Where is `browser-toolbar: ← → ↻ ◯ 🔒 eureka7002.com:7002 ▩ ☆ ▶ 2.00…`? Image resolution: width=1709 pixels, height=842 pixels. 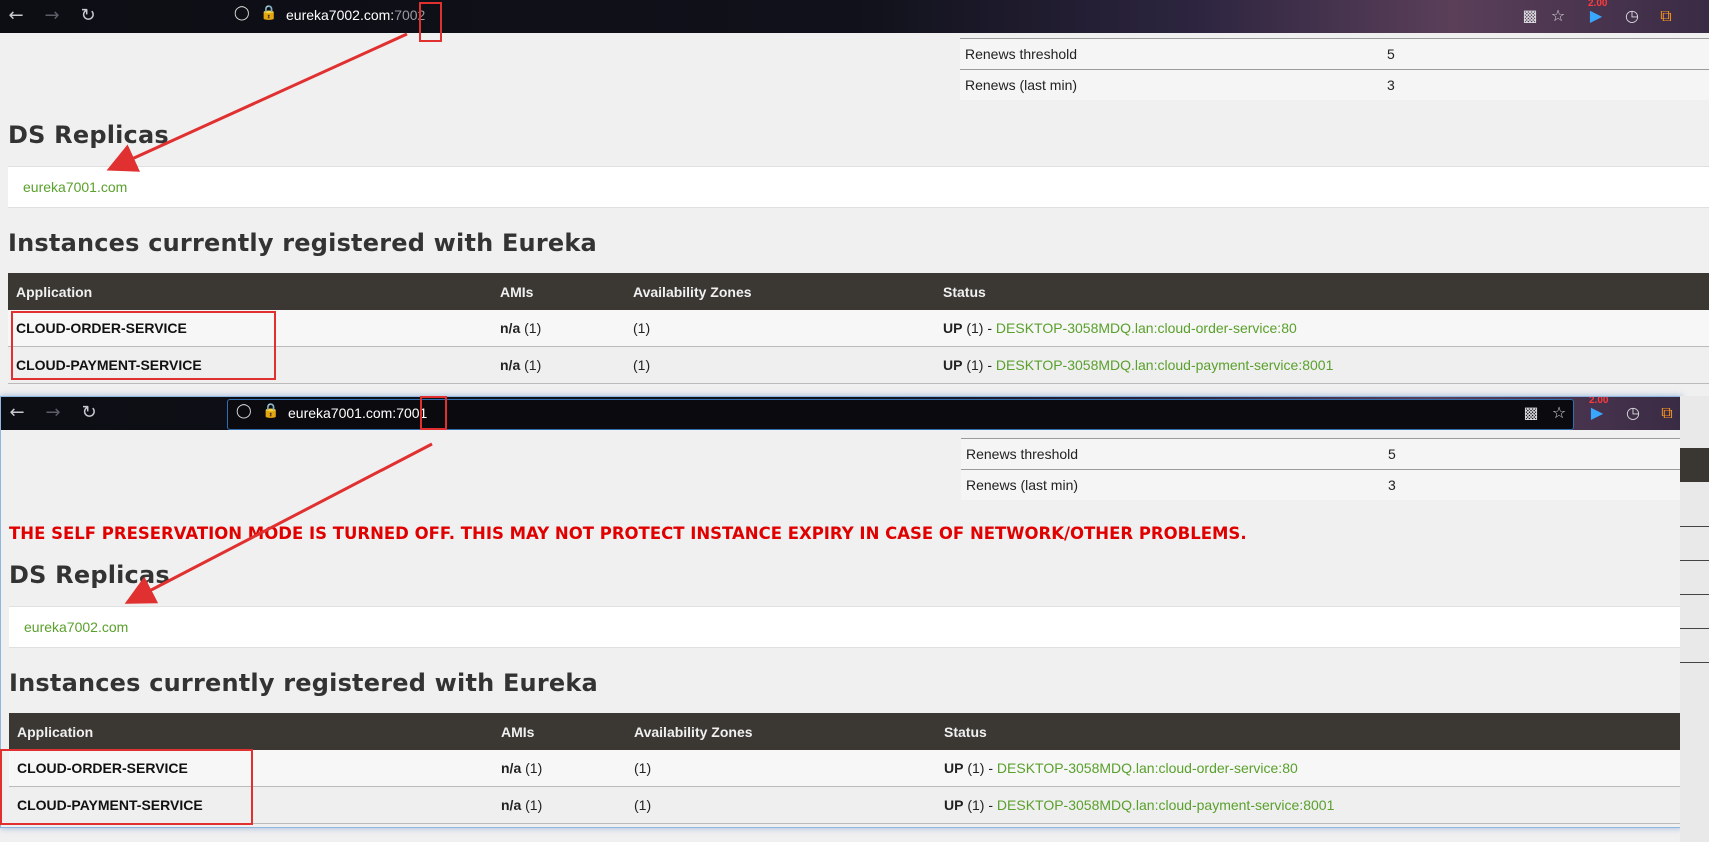 browser-toolbar: ← → ↻ ◯ 🔒 eureka7002.com:7002 ▩ ☆ ▶ 2.00… is located at coordinates (854, 16).